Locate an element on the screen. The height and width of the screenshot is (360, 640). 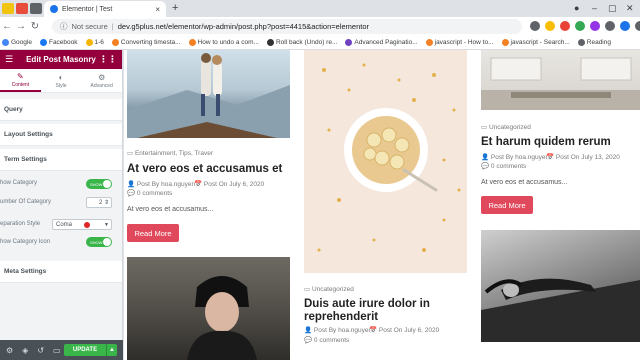
info-icon: ⓘ is located at coordinates (64, 26).